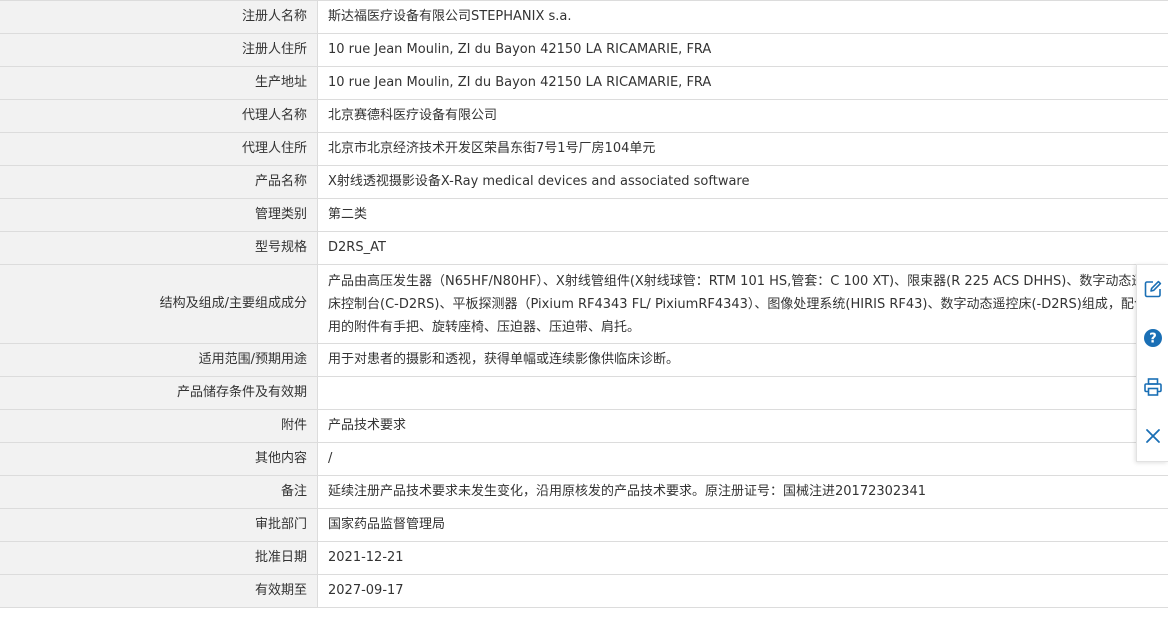 This screenshot has width=1168, height=623. I want to click on field-label: 有效期至, so click(159, 591).